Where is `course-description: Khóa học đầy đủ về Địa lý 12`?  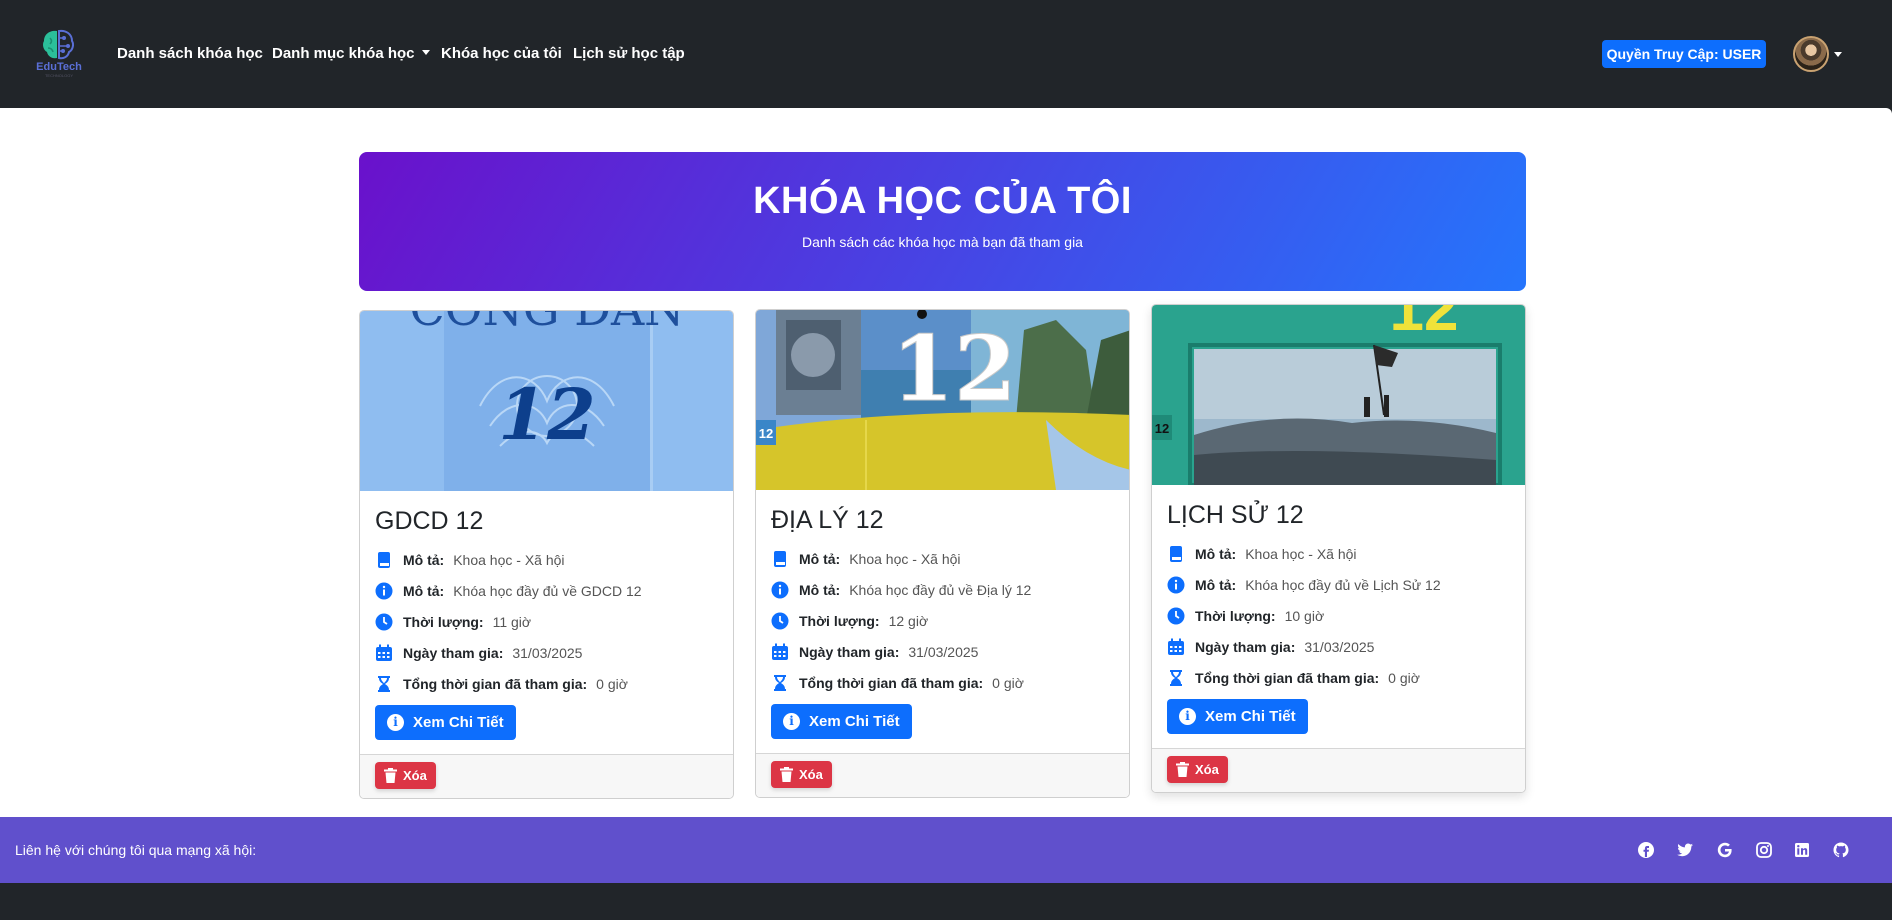 course-description: Khóa học đầy đủ về Địa lý 12 is located at coordinates (940, 589).